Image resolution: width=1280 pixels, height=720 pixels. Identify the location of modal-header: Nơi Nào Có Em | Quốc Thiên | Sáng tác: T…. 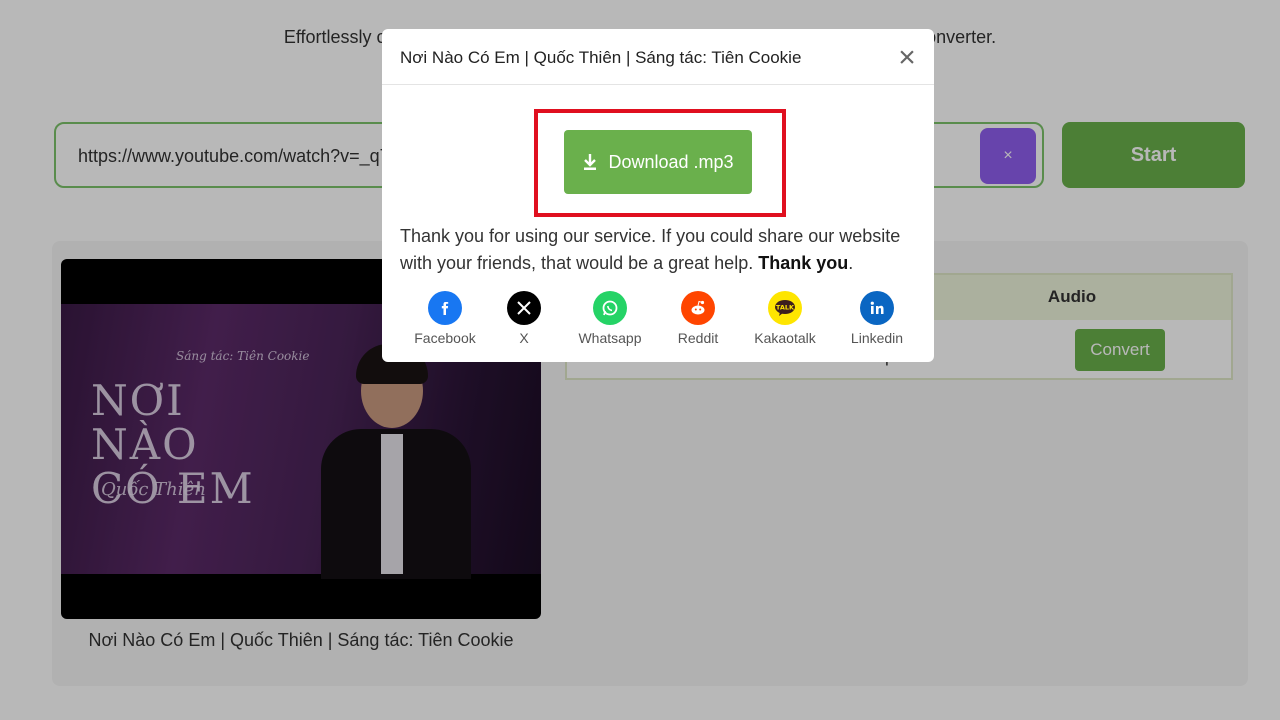
(658, 57).